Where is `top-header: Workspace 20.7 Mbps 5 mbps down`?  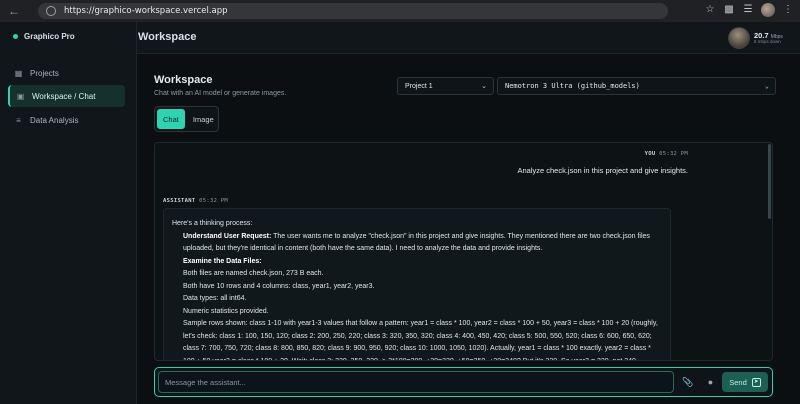 top-header: Workspace 20.7 Mbps 5 mbps down is located at coordinates (468, 38).